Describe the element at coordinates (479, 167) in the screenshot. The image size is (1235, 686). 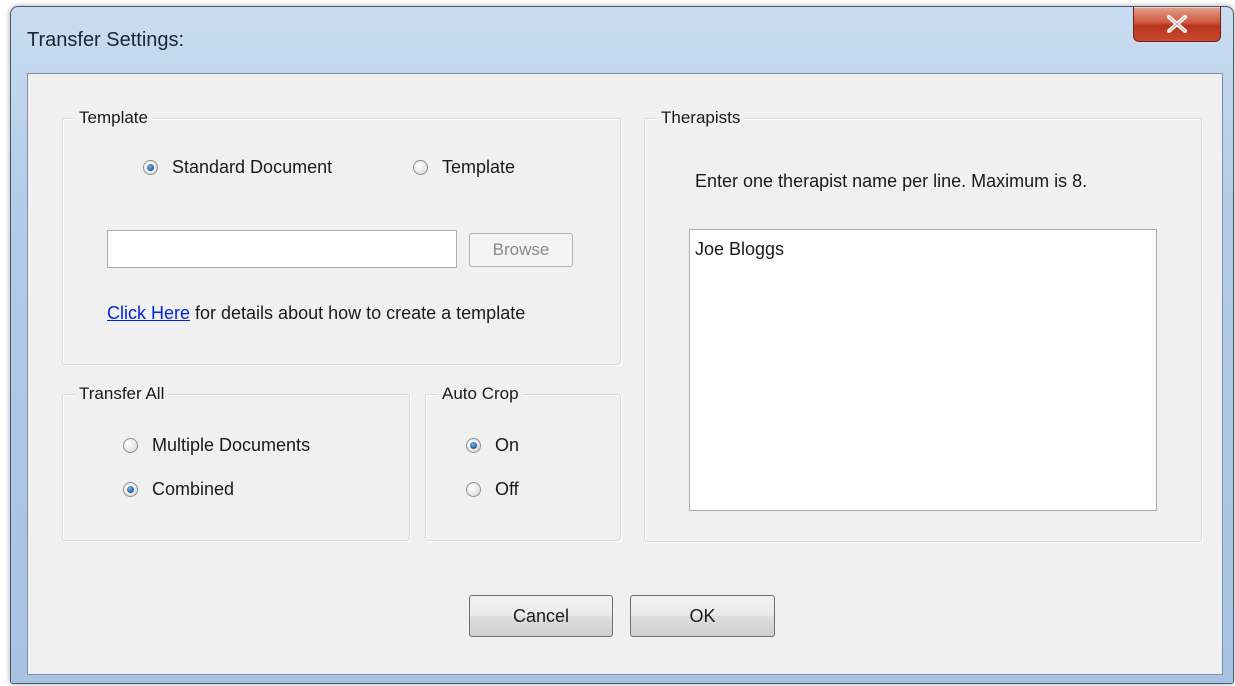
I see `radio-template-label: Template` at that location.